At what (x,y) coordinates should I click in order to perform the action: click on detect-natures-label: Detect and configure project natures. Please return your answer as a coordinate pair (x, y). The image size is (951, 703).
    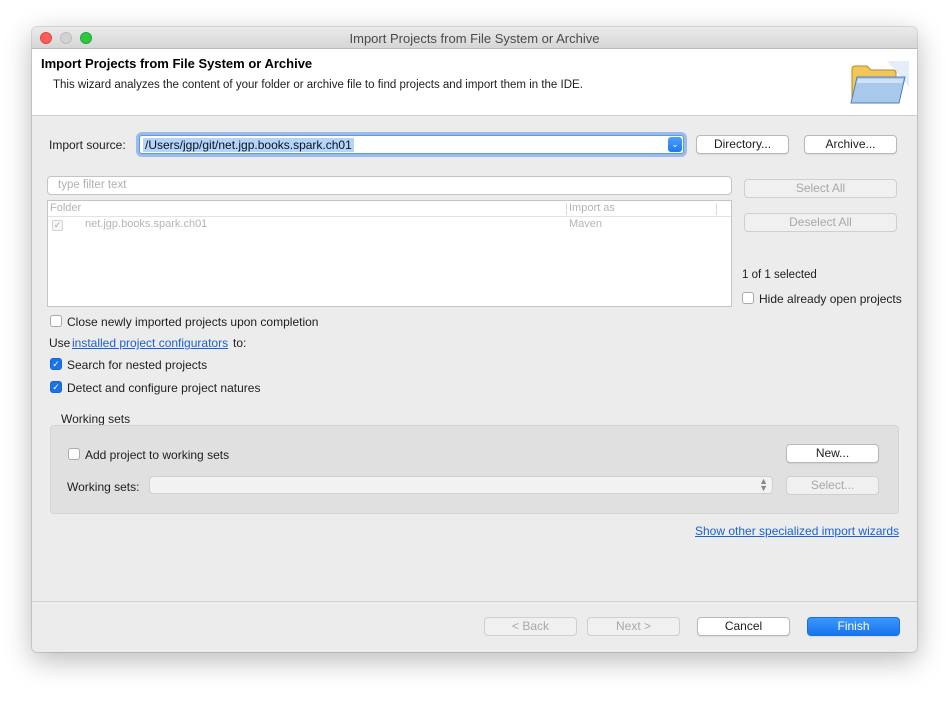
    Looking at the image, I should click on (163, 388).